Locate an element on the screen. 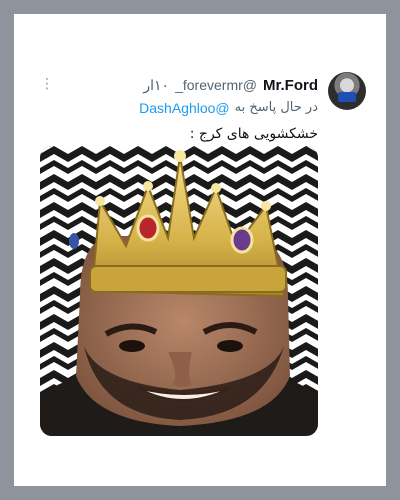 This screenshot has width=400, height=500. tweet-header: Mr.Ford @forevermr_ ۱۰ار is located at coordinates (178, 85).